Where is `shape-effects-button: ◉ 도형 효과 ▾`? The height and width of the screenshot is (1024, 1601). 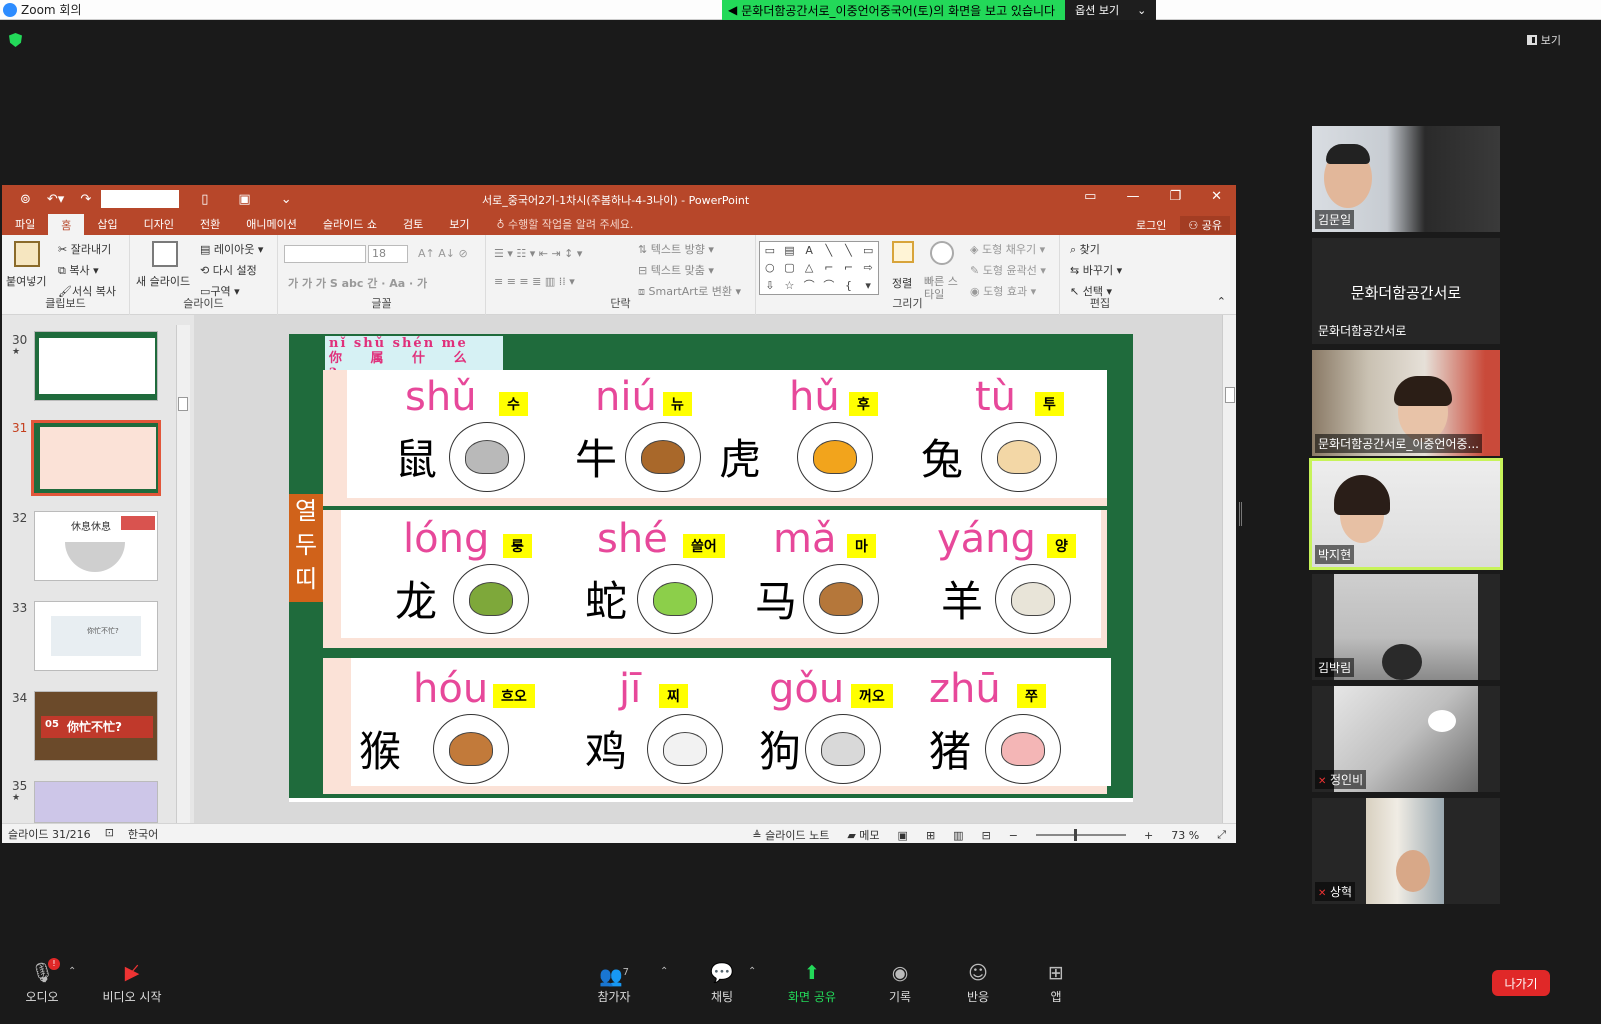 shape-effects-button: ◉ 도형 효과 ▾ is located at coordinates (1003, 291).